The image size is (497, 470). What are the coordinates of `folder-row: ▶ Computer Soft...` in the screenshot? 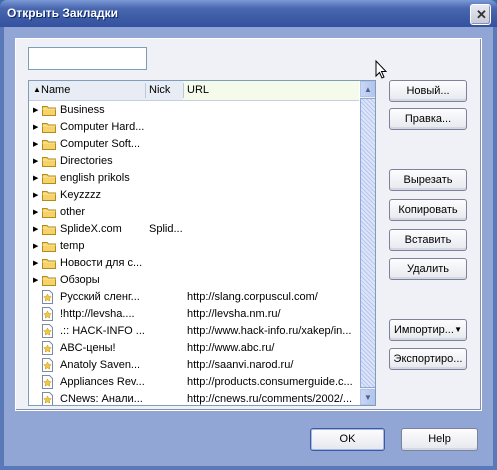 It's located at (194, 144).